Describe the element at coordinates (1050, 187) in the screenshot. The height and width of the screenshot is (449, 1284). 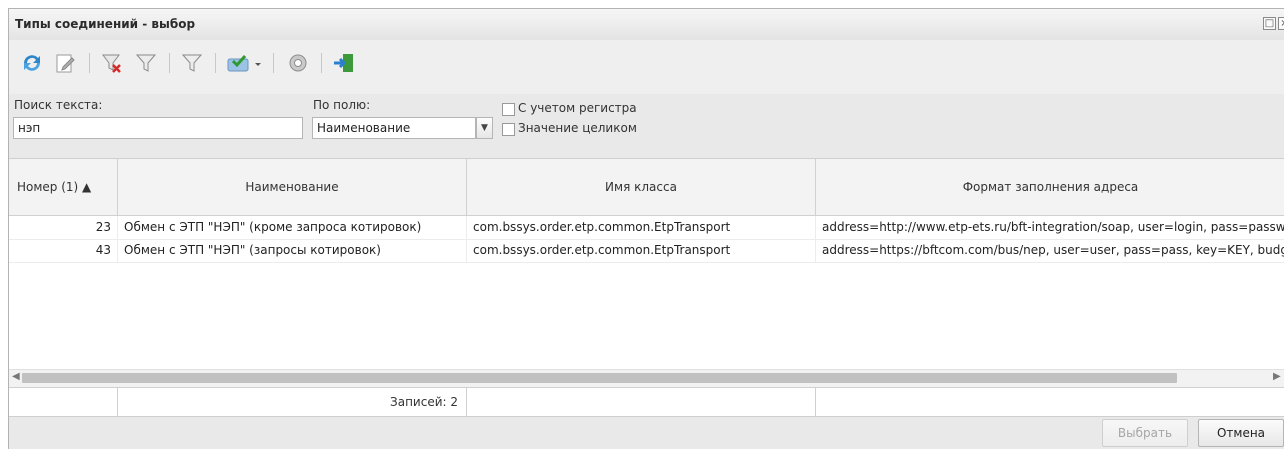
I see `column-header-address-format: Формат заполнения адреса` at that location.